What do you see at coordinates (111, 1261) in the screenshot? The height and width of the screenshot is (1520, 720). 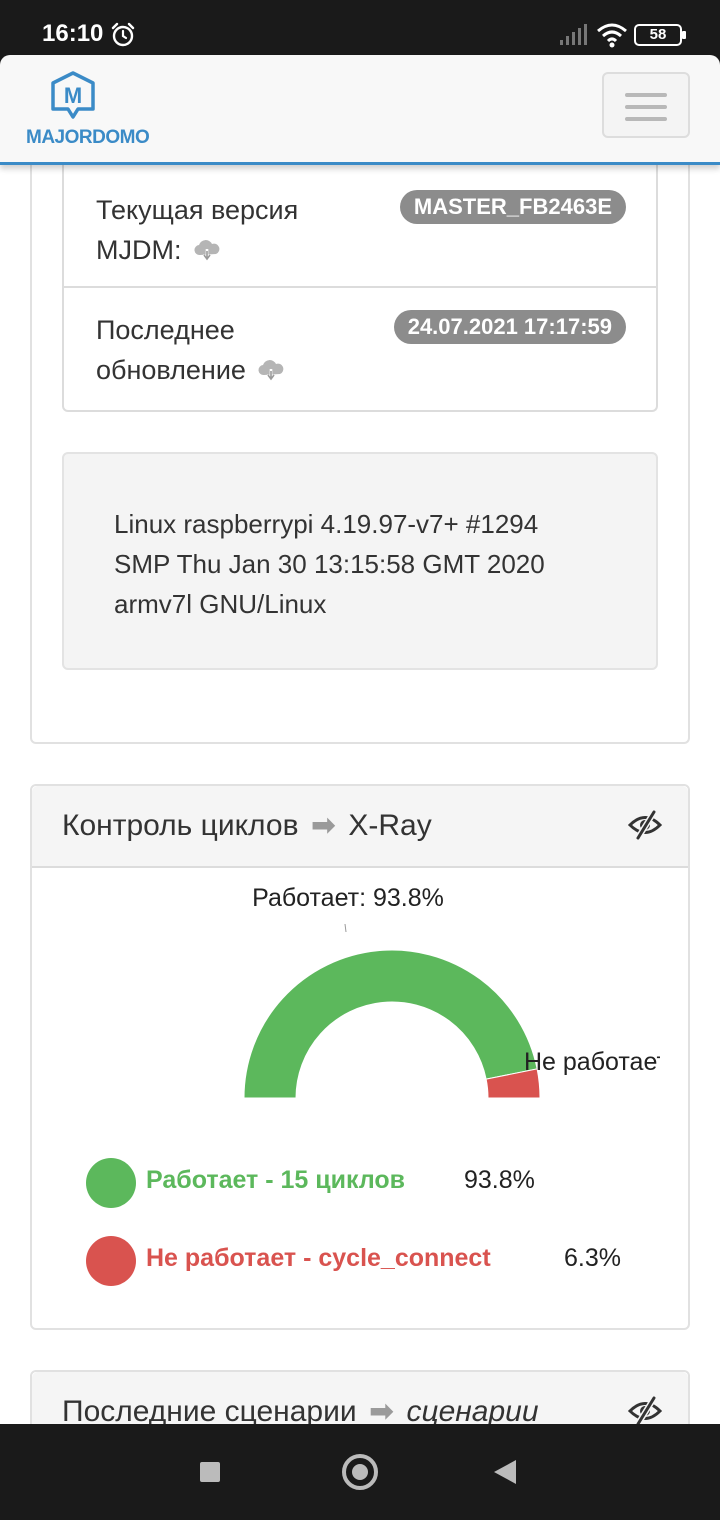 I see `legend-dot-not-working` at bounding box center [111, 1261].